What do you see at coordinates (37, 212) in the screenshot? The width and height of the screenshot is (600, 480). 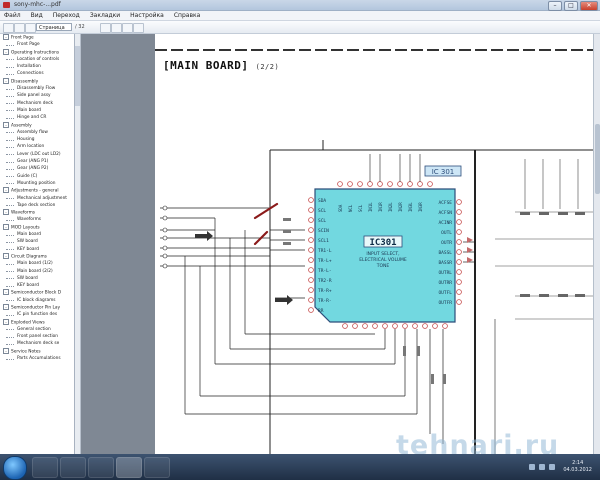 I see `sidebar-item: – Waveforms` at bounding box center [37, 212].